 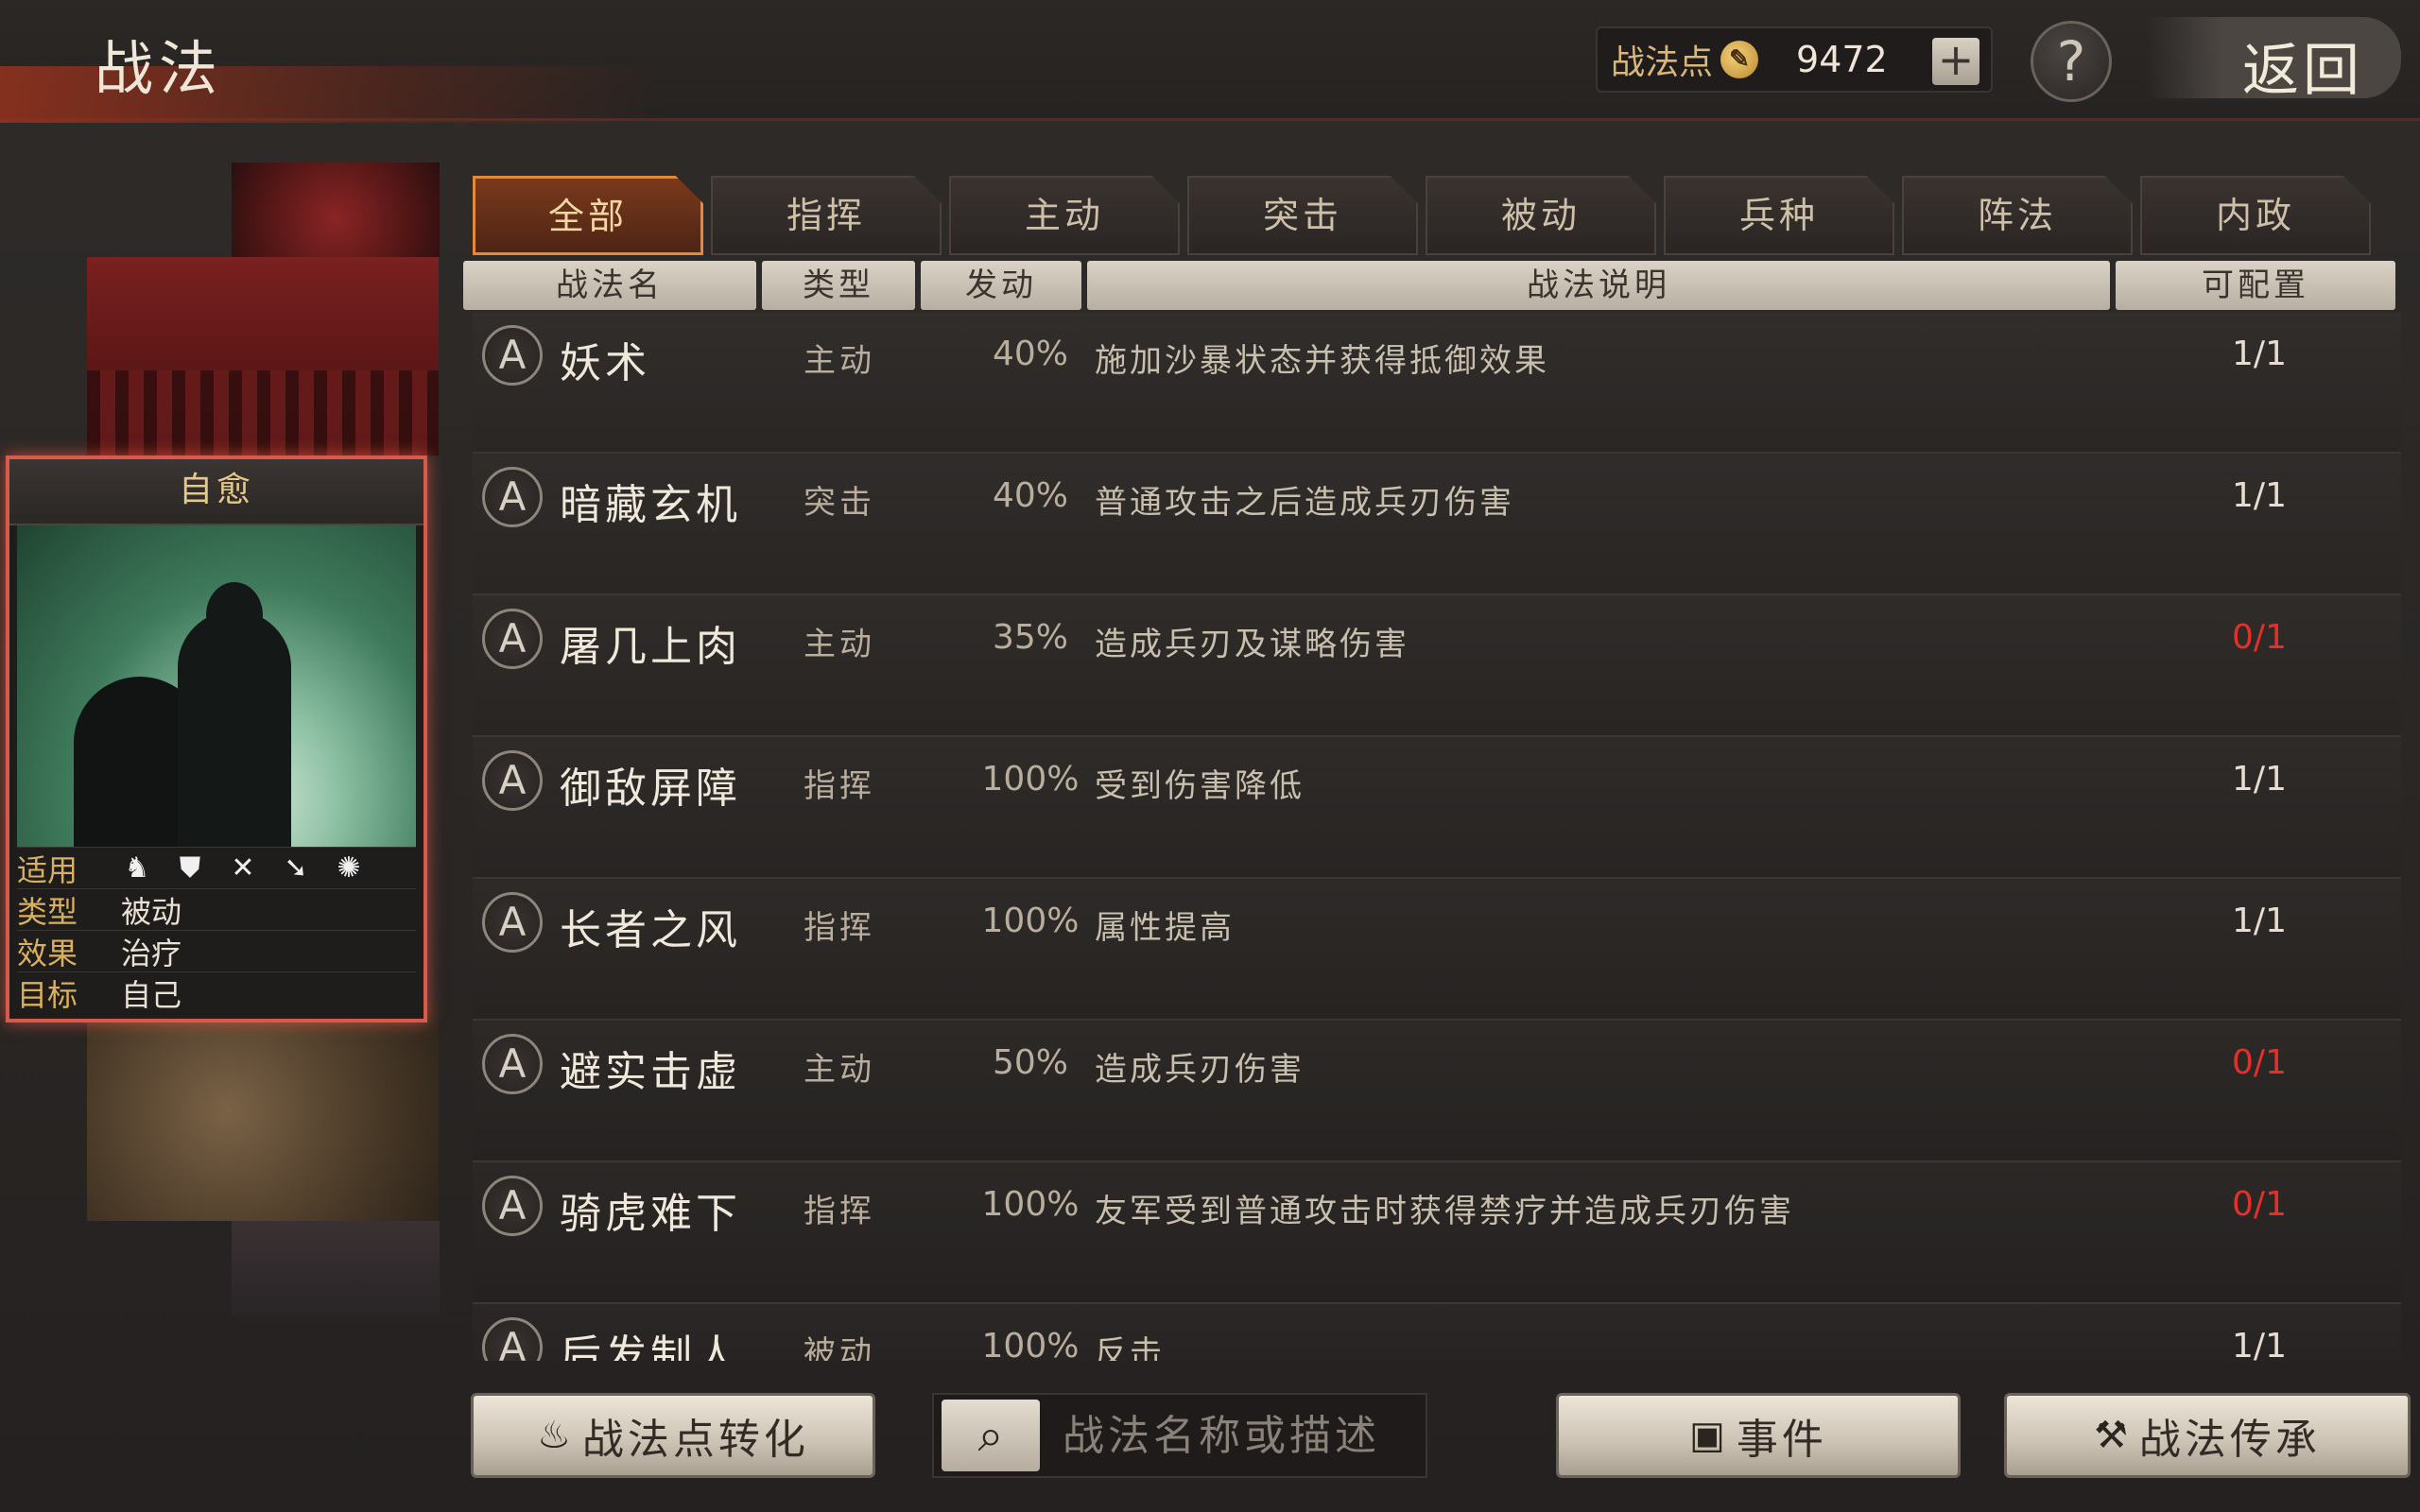 What do you see at coordinates (2113, 1435) in the screenshot?
I see `hammer-icon: ⚒` at bounding box center [2113, 1435].